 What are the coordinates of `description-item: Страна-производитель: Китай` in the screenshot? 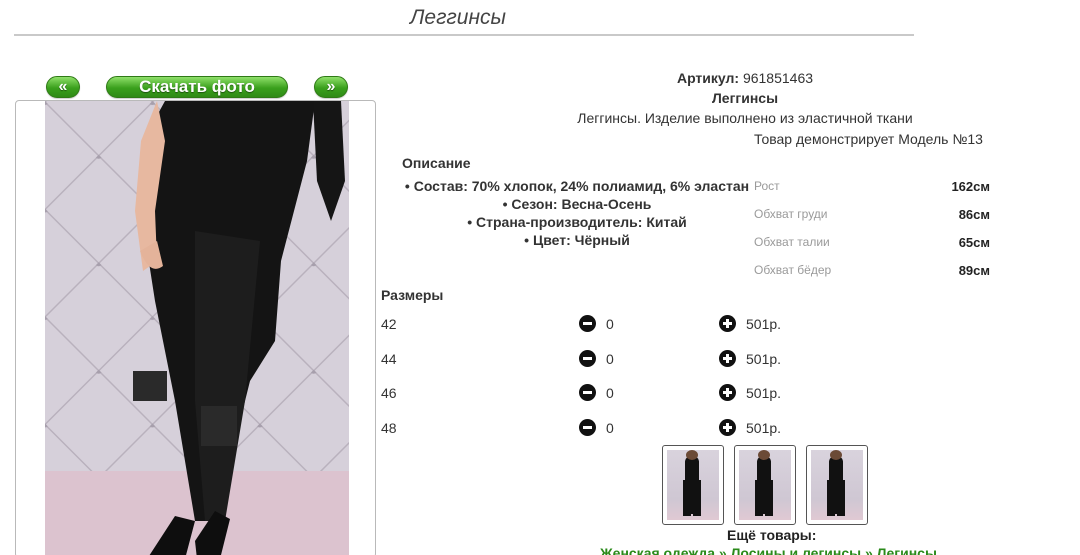 It's located at (577, 222).